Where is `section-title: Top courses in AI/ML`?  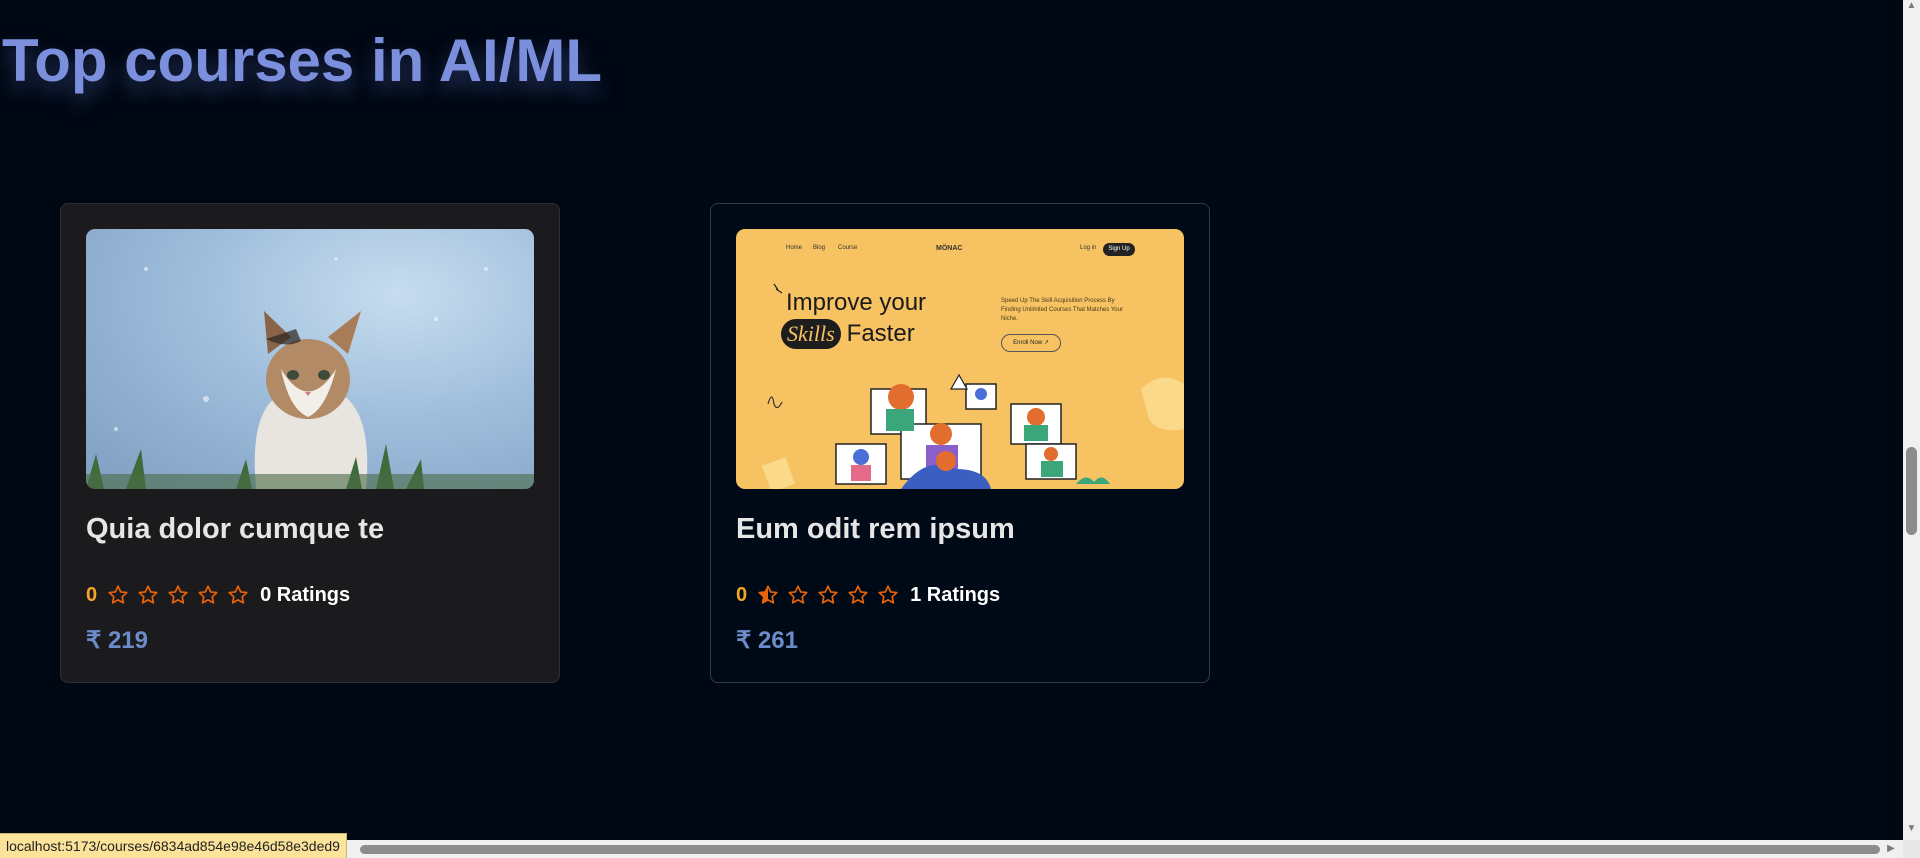 section-title: Top courses in AI/ML is located at coordinates (302, 60).